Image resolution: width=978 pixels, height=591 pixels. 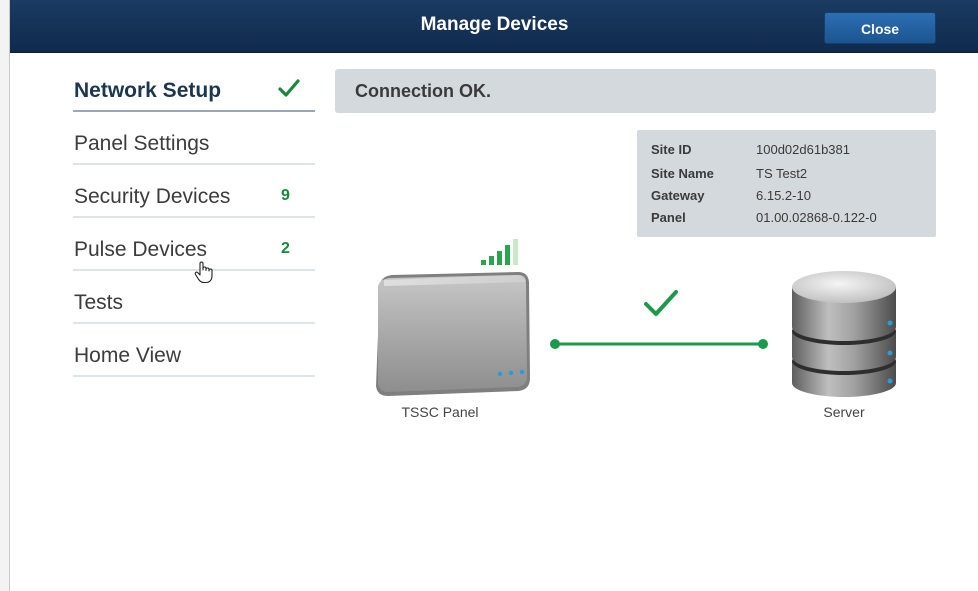 I want to click on sidebar-item-network-setup: Network Setup, so click(x=194, y=93).